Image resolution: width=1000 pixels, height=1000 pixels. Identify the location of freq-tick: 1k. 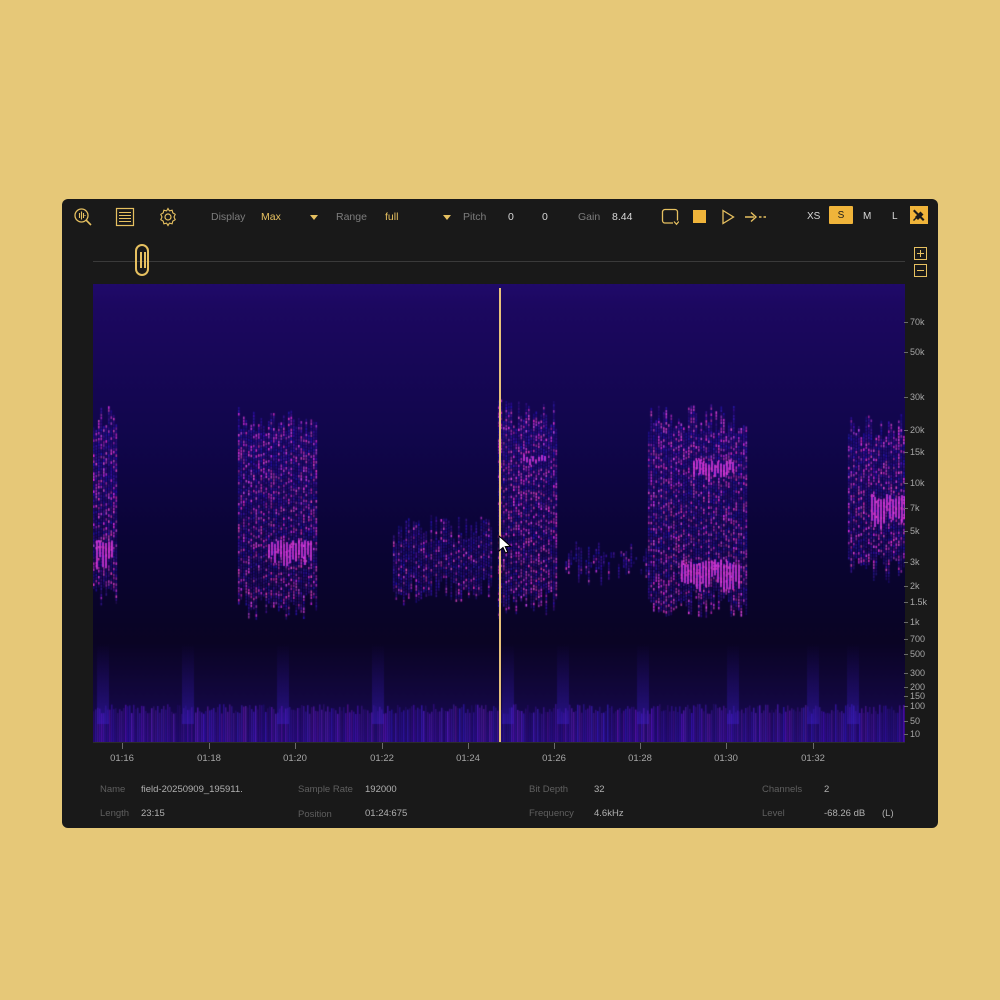
(912, 622).